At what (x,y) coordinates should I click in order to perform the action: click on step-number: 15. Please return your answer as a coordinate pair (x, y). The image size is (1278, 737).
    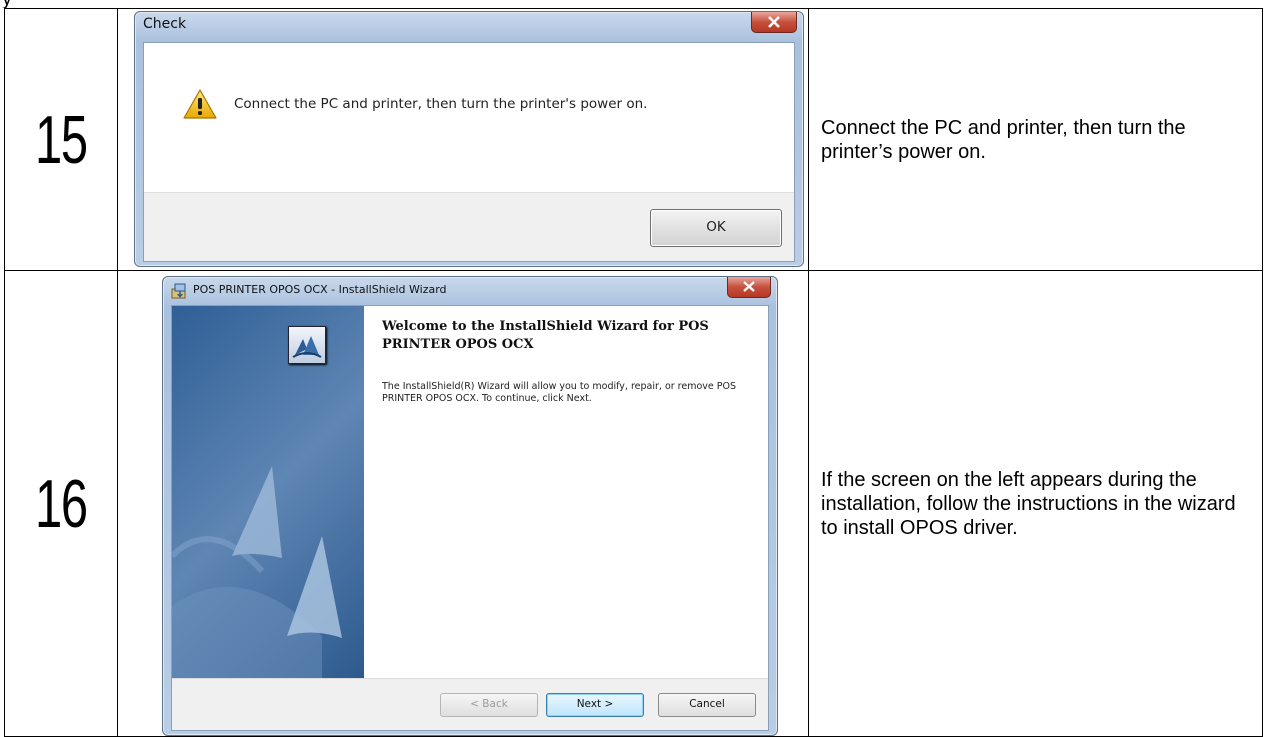
    Looking at the image, I should click on (61, 139).